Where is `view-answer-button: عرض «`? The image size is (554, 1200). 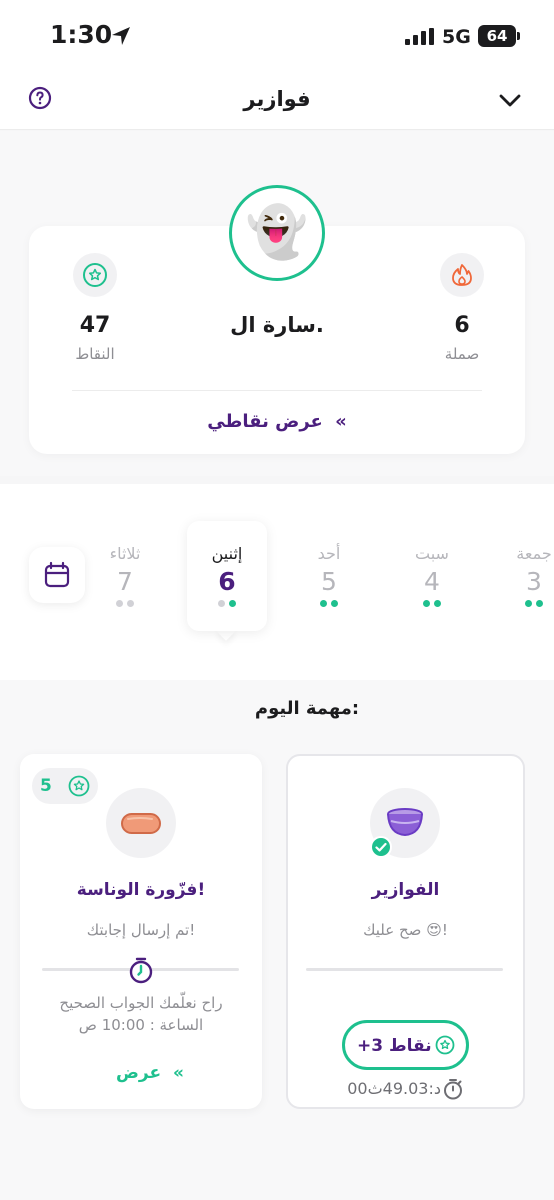 view-answer-button: عرض « is located at coordinates (150, 1073).